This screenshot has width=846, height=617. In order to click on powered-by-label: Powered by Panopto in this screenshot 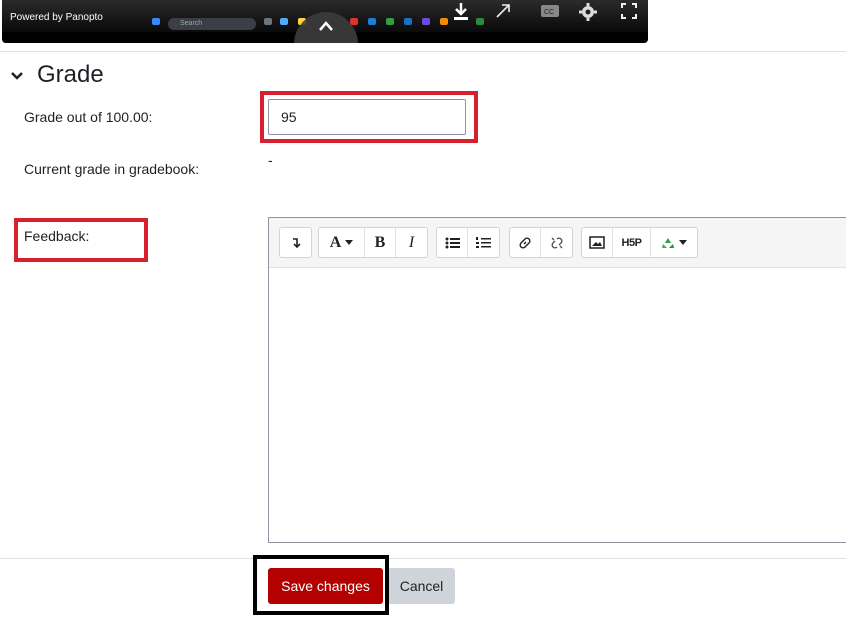, I will do `click(56, 17)`.